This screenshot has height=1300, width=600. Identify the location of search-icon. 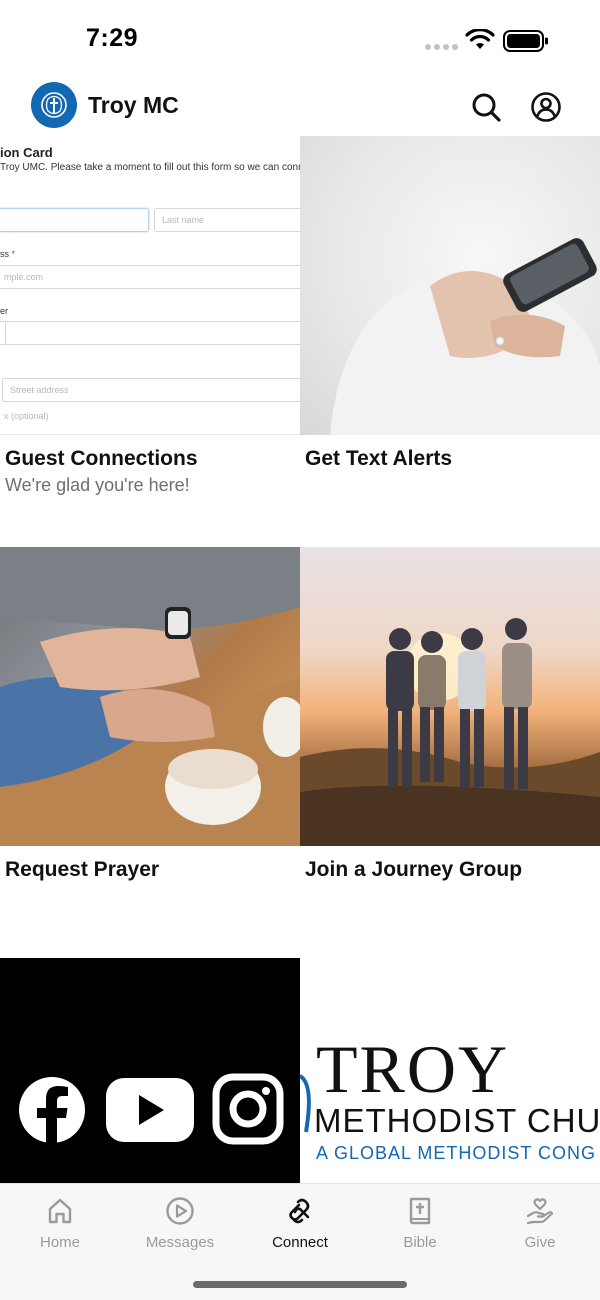
(486, 107).